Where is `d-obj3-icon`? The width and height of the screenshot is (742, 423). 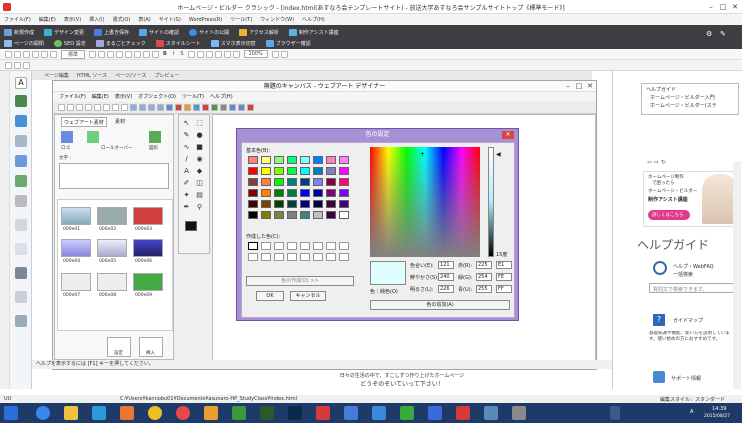 d-obj3-icon is located at coordinates (187, 107).